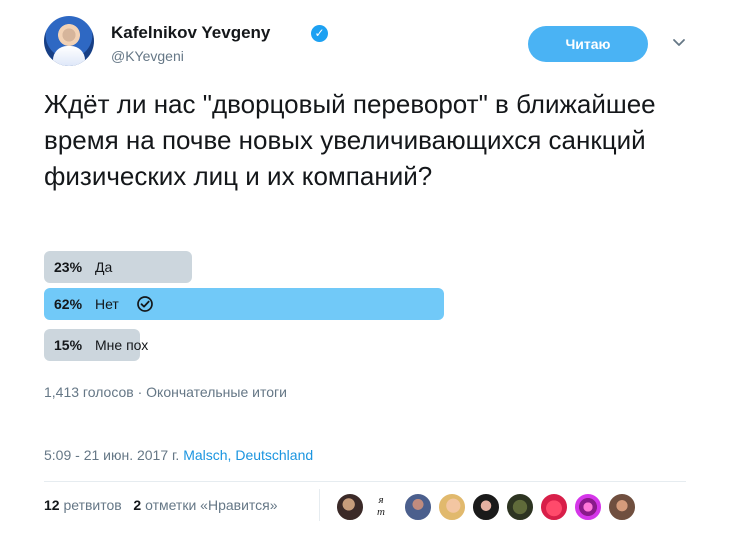  I want to click on author-avatar, so click(69, 41).